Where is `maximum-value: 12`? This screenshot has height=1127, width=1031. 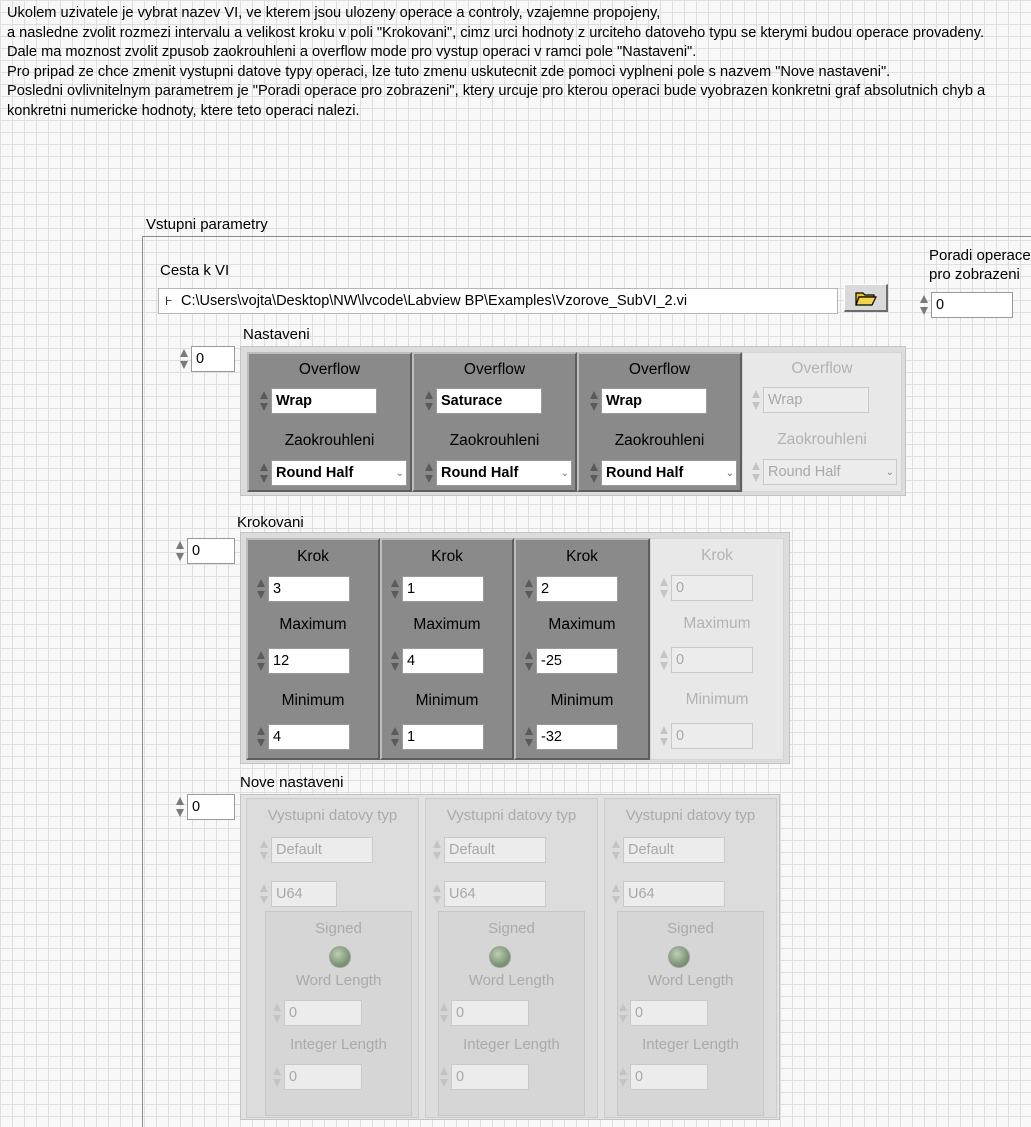
maximum-value: 12 is located at coordinates (309, 661).